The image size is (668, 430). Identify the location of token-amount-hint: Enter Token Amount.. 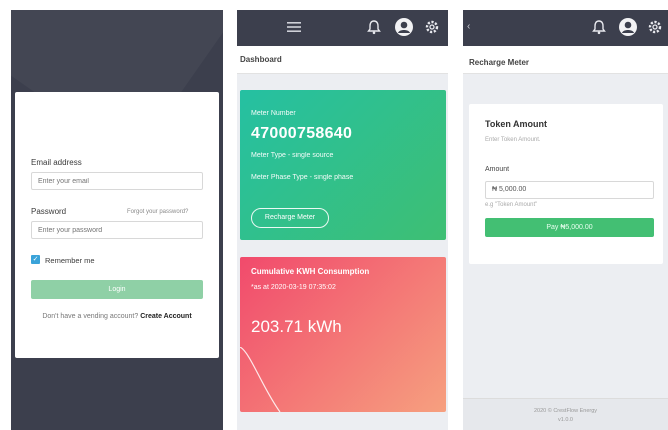
(513, 140).